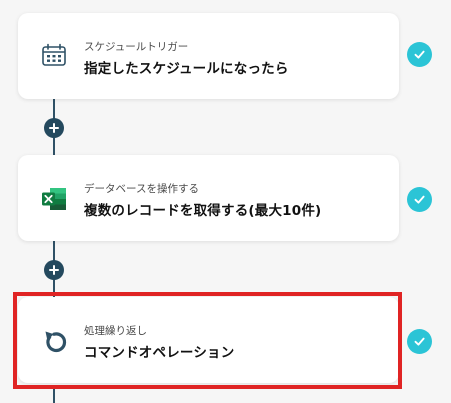  Describe the element at coordinates (136, 47) in the screenshot. I see `step-type-label: スケジュールトリガー` at that location.